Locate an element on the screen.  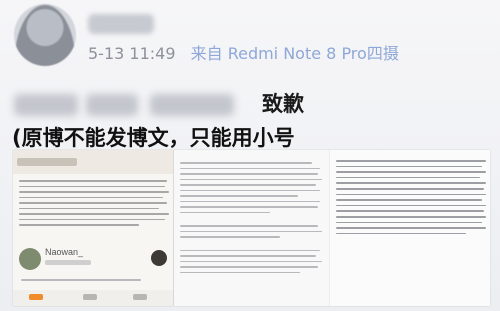
post-headline: 致歉 is located at coordinates (283, 104).